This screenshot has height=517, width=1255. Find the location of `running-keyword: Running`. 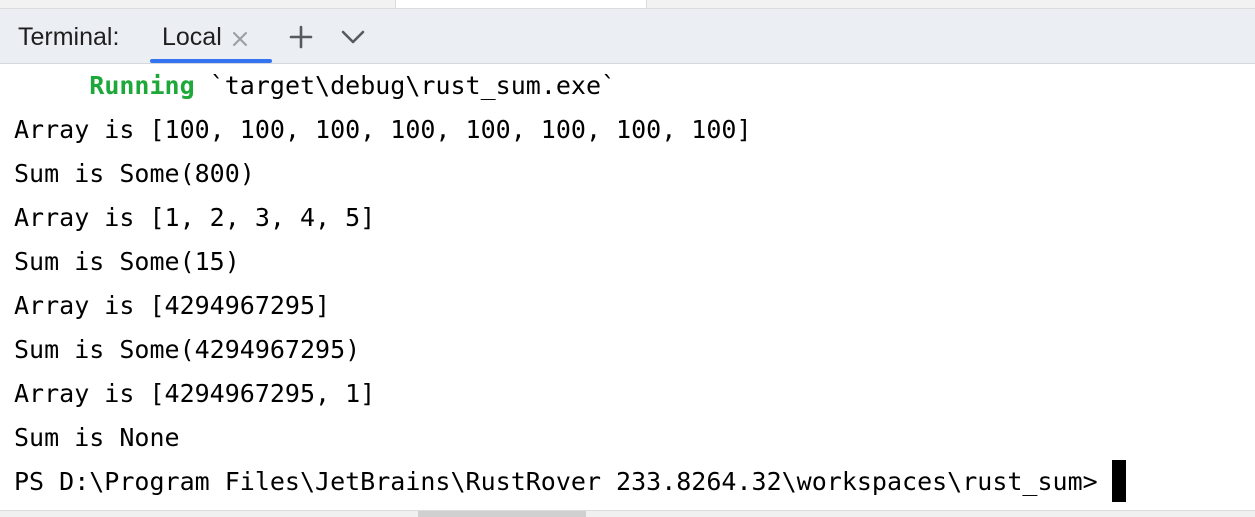

running-keyword: Running is located at coordinates (142, 85).